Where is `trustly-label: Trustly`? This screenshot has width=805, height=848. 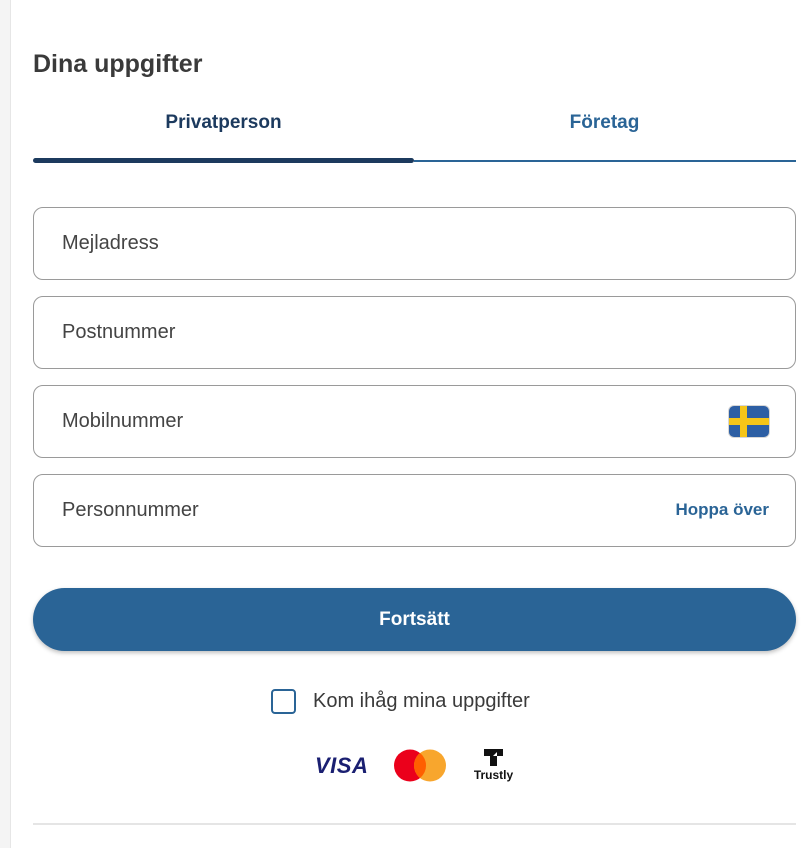 trustly-label: Trustly is located at coordinates (493, 775).